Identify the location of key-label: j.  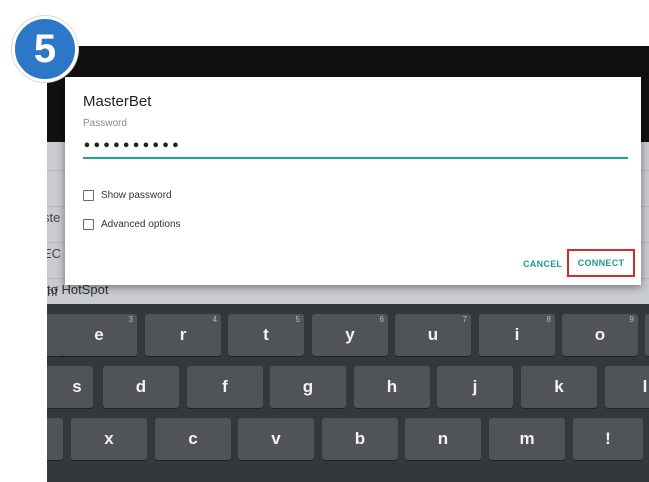
(475, 386).